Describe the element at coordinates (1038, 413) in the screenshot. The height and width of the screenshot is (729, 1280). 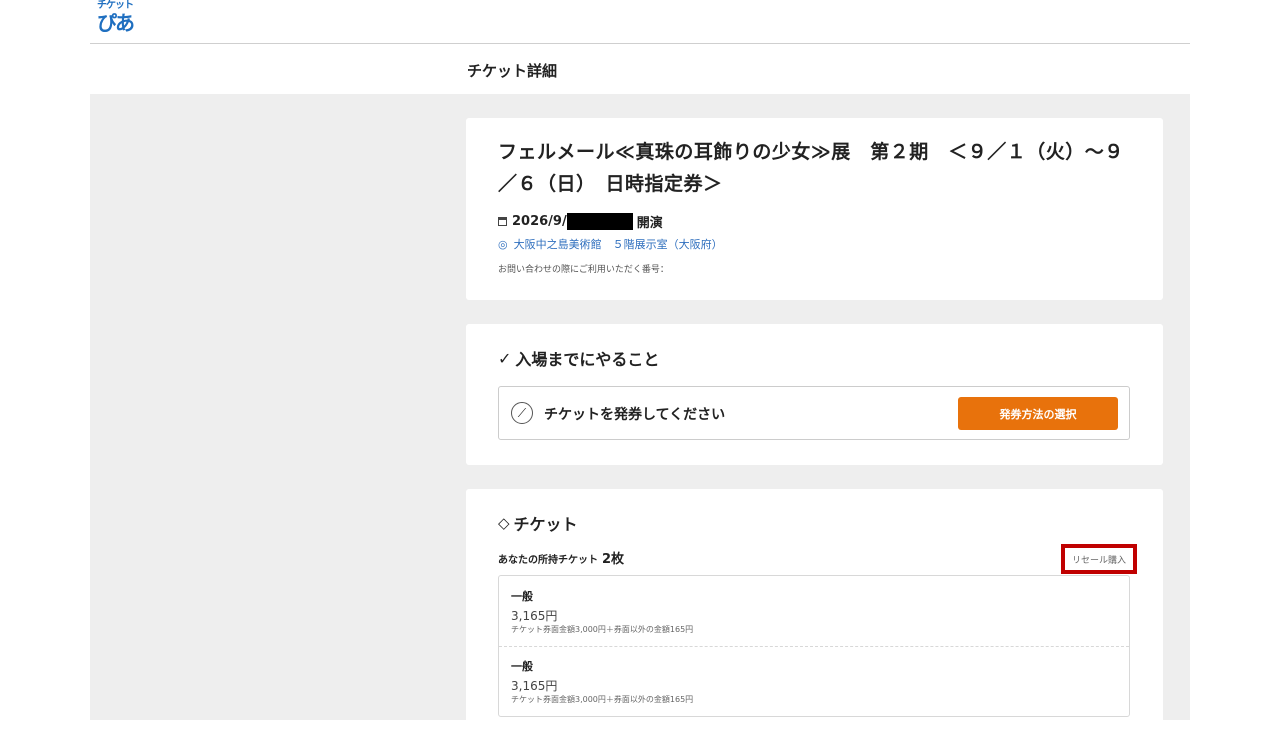
I see `select-issue-method-button: 発券方法の選択` at that location.